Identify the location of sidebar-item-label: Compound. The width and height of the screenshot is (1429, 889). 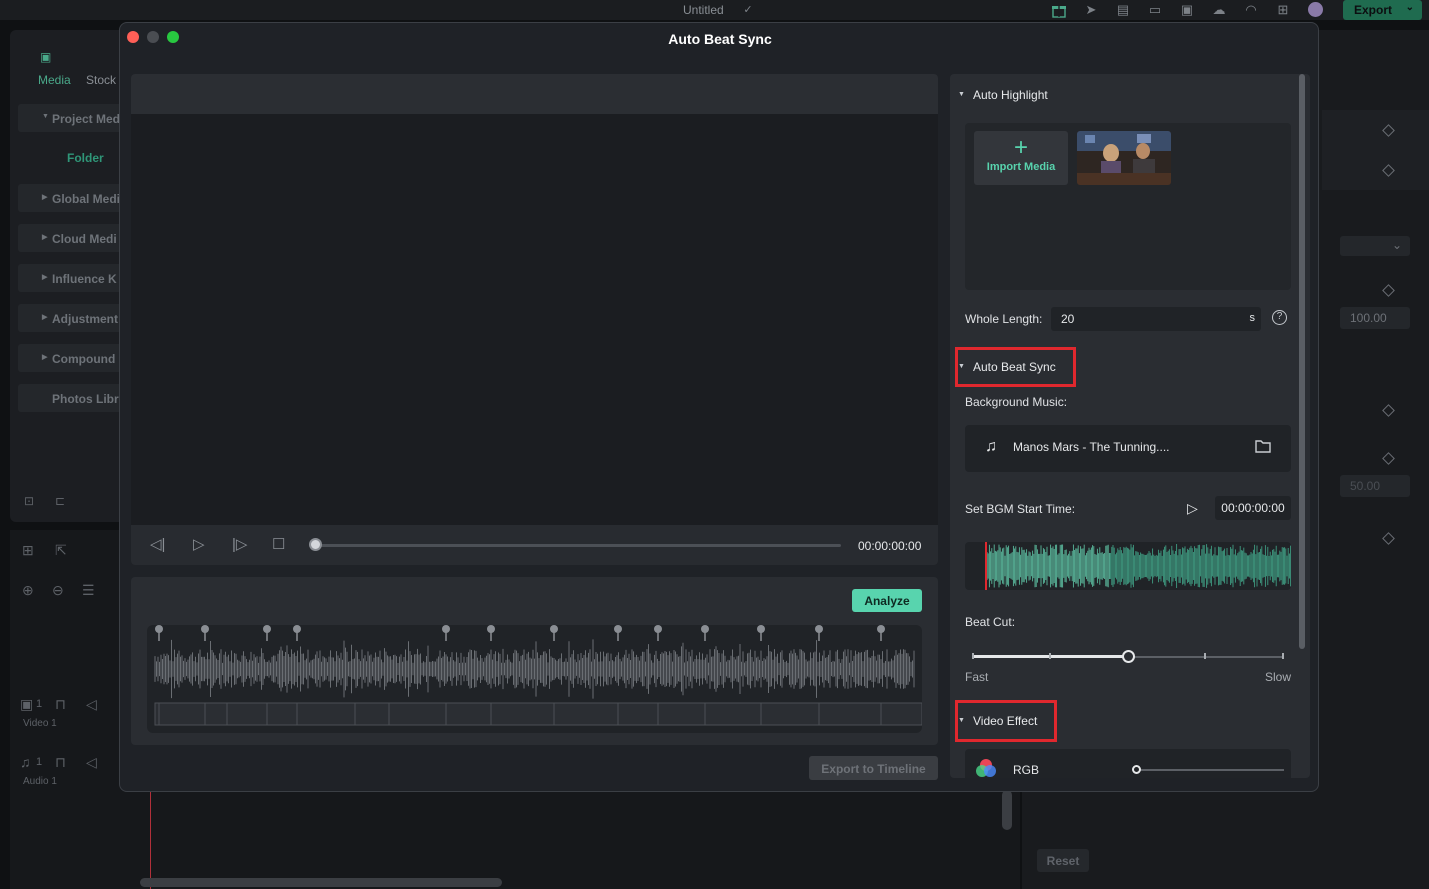
(84, 359).